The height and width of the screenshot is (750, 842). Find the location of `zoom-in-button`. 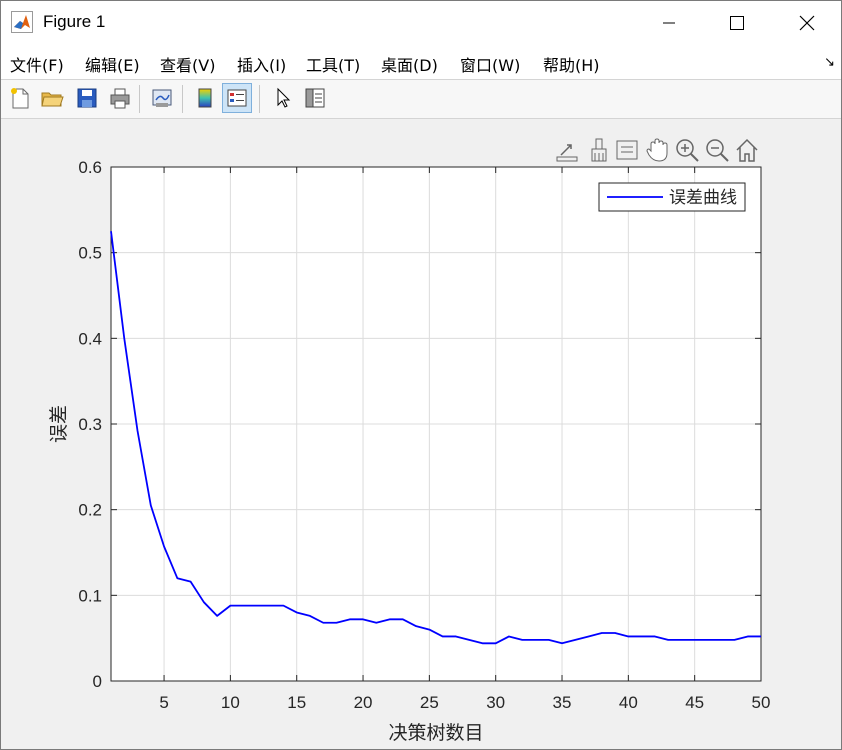

zoom-in-button is located at coordinates (687, 150).